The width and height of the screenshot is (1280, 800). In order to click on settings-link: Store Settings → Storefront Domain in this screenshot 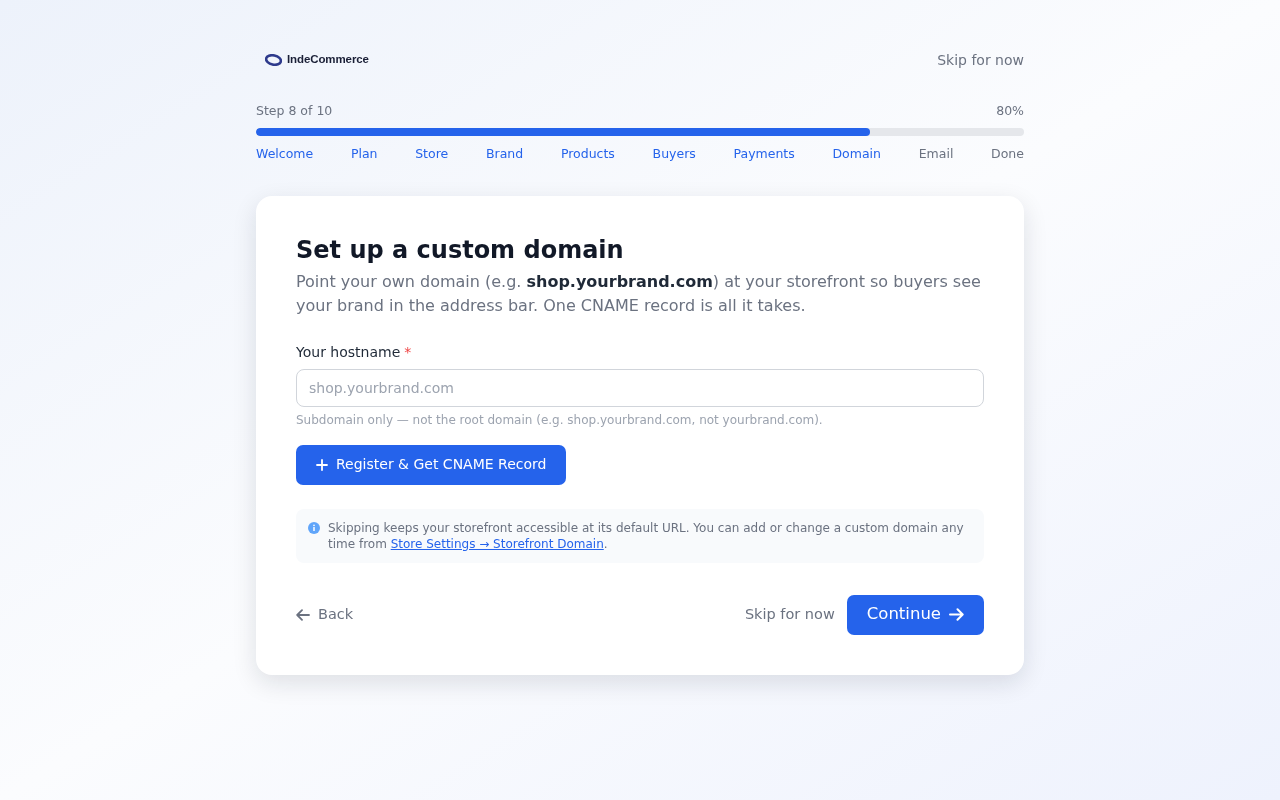, I will do `click(497, 543)`.